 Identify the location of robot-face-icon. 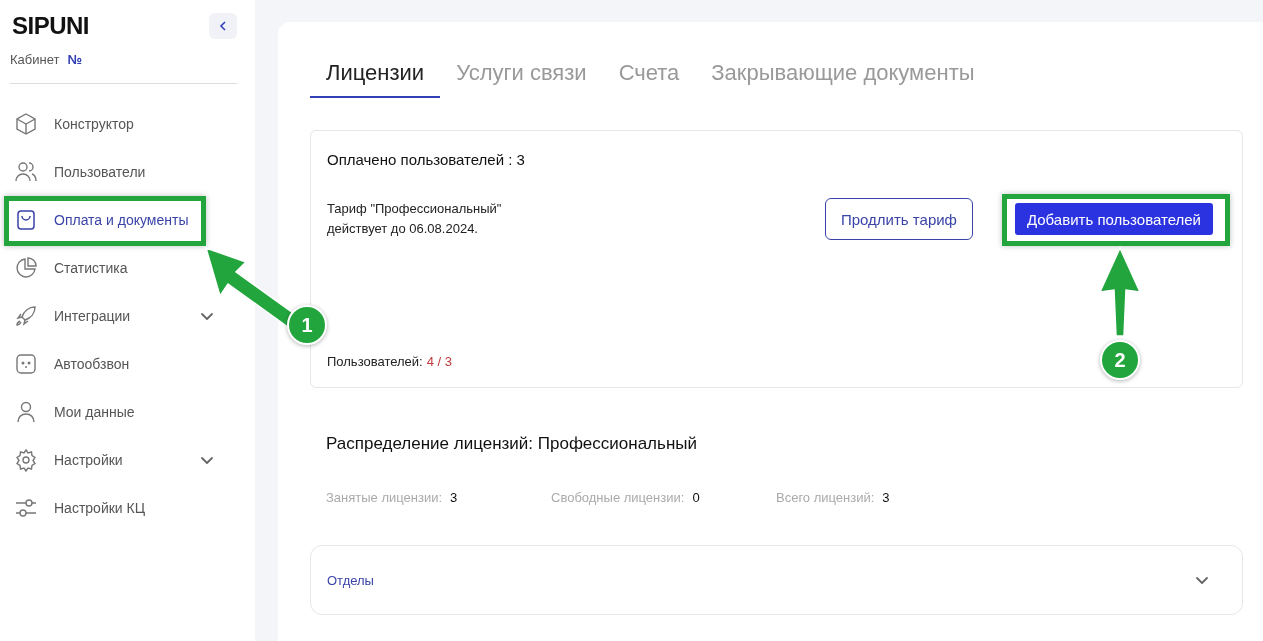
(26, 364).